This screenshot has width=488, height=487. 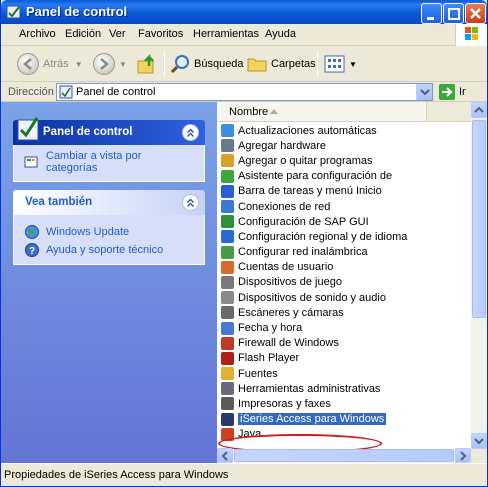 I want to click on programs-icon, so click(x=227, y=161).